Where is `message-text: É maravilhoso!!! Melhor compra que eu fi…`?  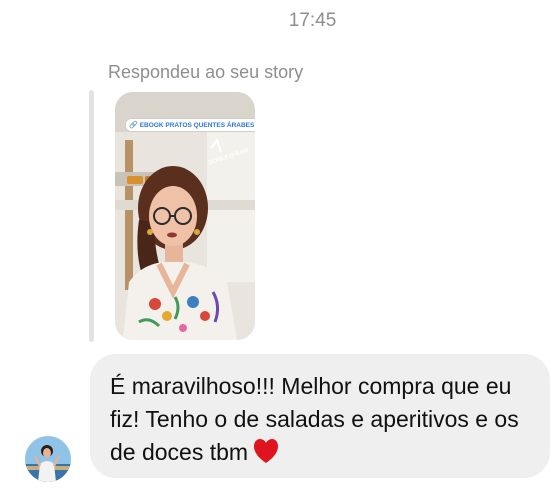 message-text: É maravilhoso!!! Melhor compra que eu fi… is located at coordinates (314, 419).